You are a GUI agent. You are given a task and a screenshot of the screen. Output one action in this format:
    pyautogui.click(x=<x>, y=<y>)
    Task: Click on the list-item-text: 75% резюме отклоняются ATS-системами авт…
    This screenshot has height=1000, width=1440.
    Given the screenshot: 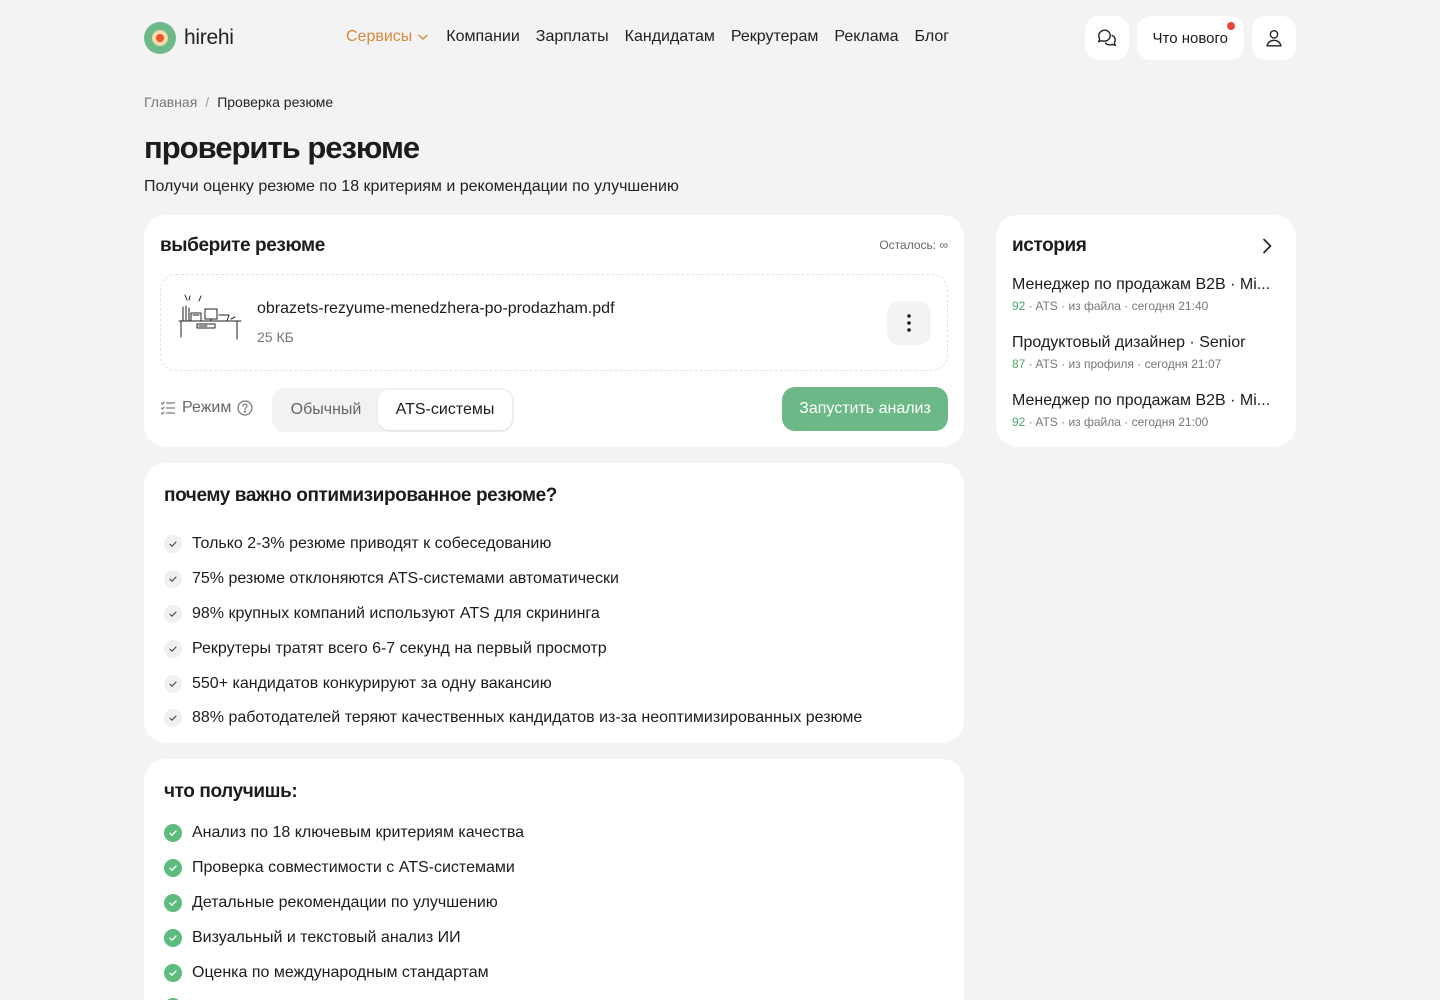 What is the action you would take?
    pyautogui.click(x=405, y=579)
    